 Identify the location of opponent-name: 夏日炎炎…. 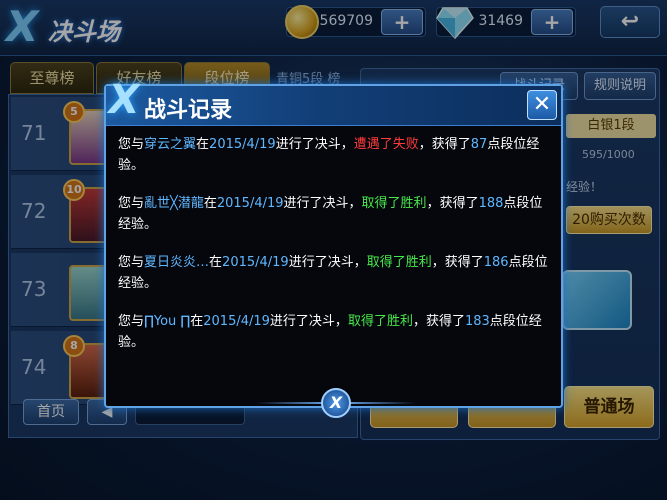
(177, 262).